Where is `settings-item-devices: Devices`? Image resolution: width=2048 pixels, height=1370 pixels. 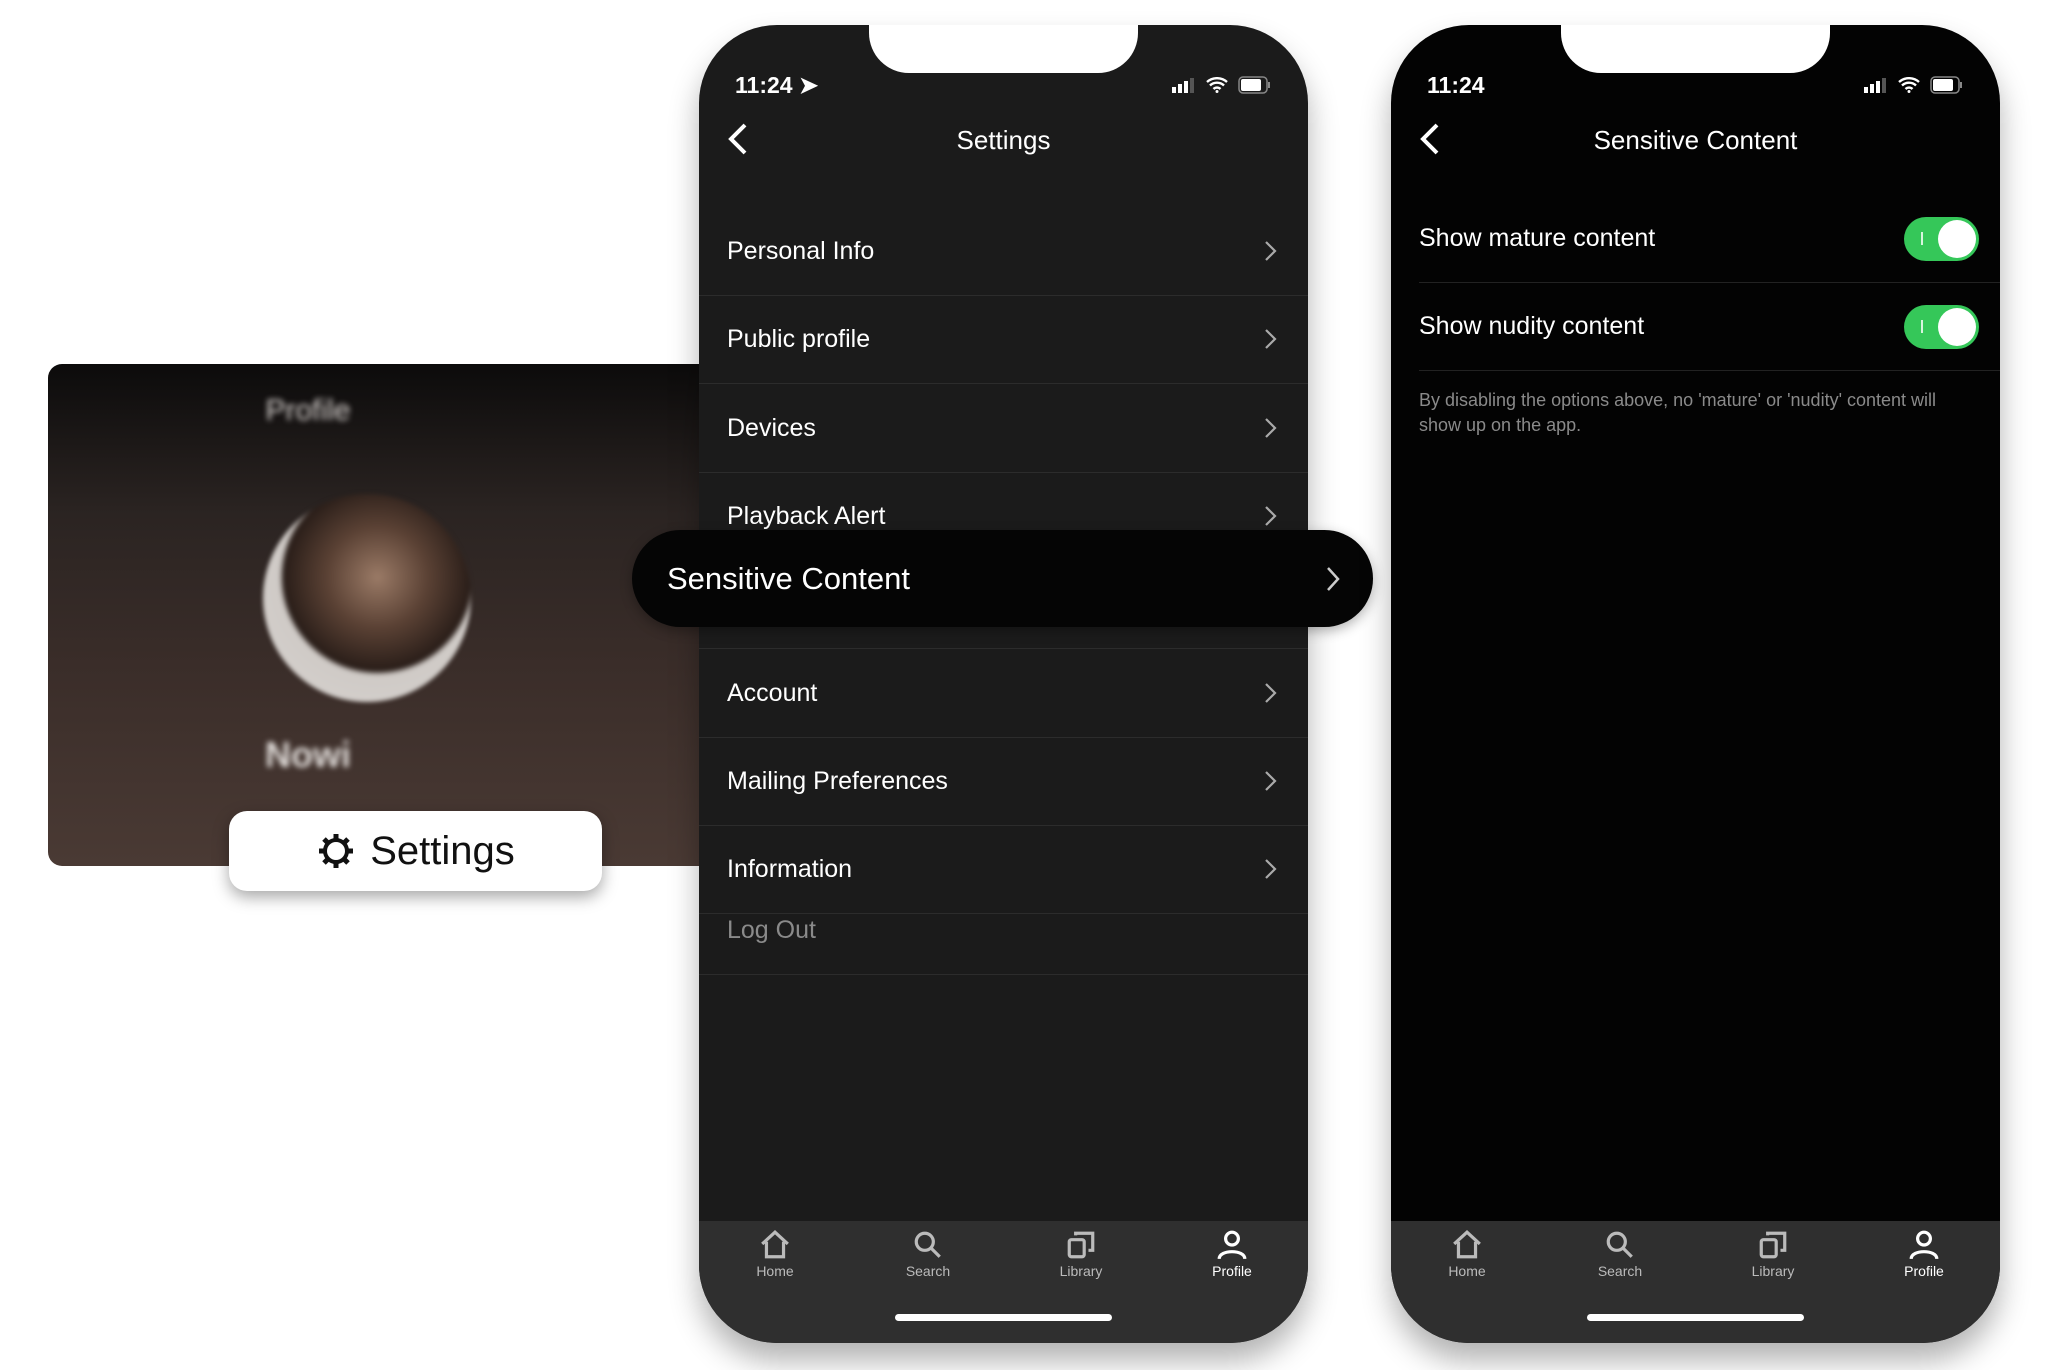
settings-item-devices: Devices is located at coordinates (1003, 429).